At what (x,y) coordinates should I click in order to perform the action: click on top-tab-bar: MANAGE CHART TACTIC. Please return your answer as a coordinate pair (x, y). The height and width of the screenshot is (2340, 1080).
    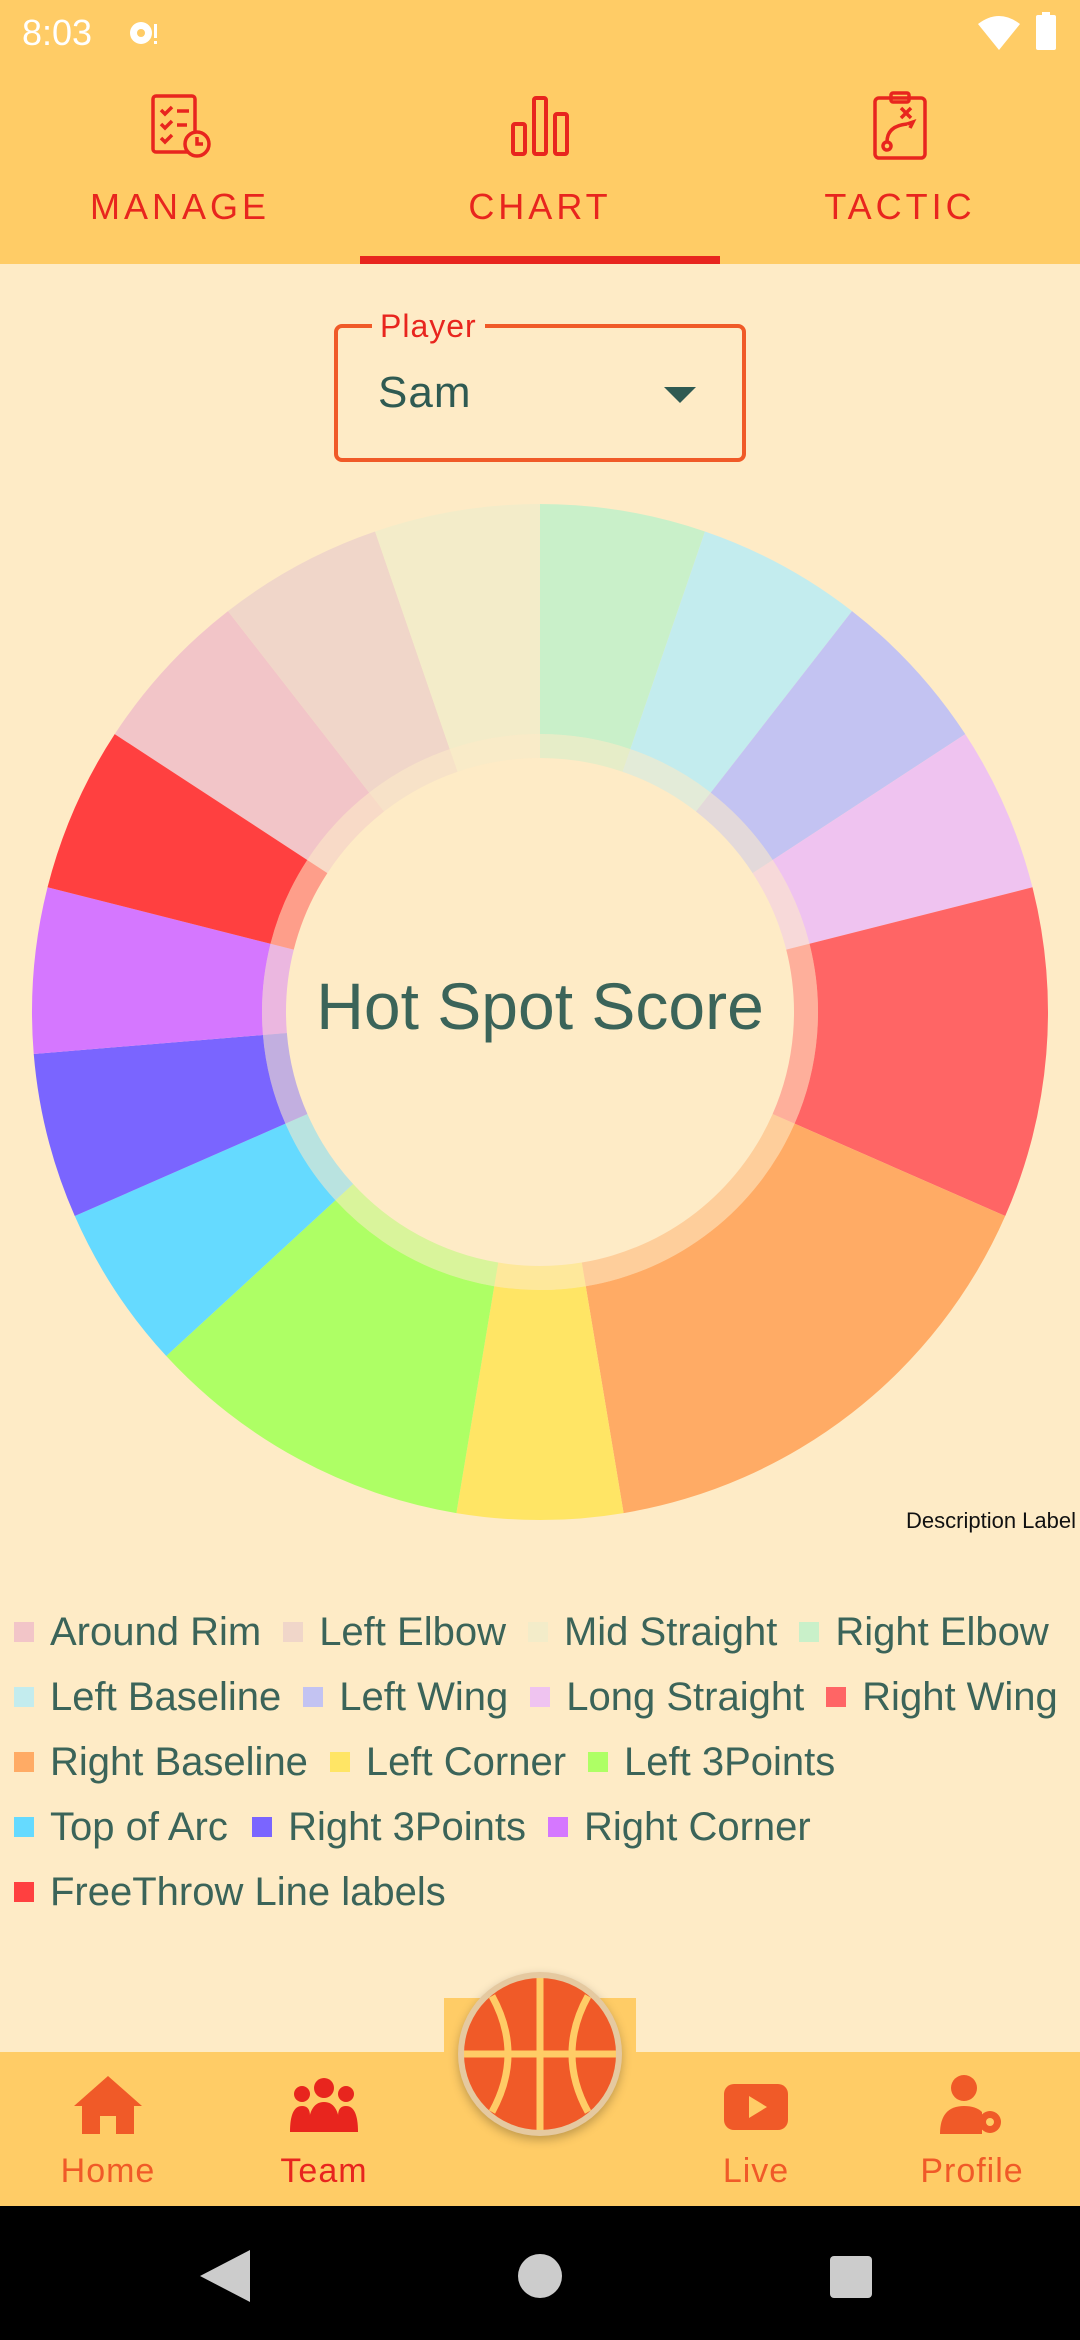
    Looking at the image, I should click on (540, 165).